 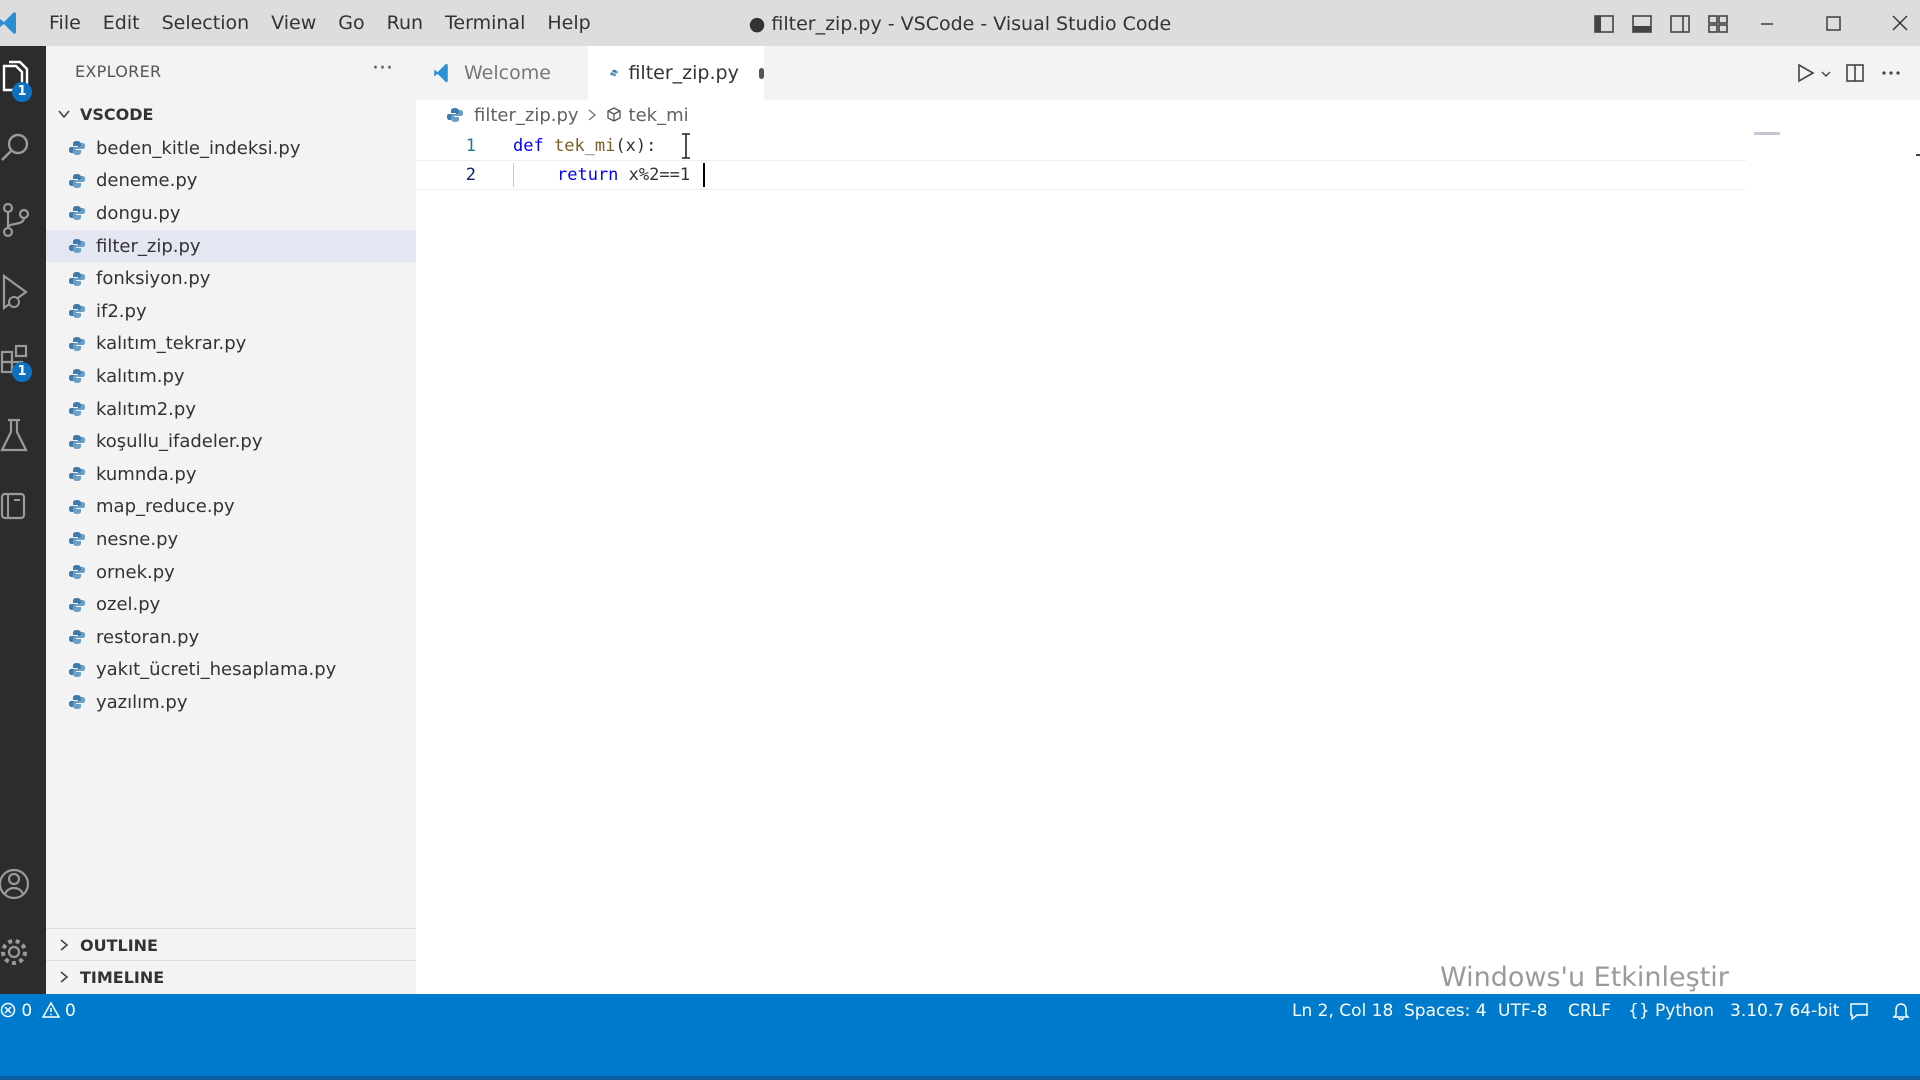 I want to click on folder-header-vscode: VSCODE, so click(x=104, y=114).